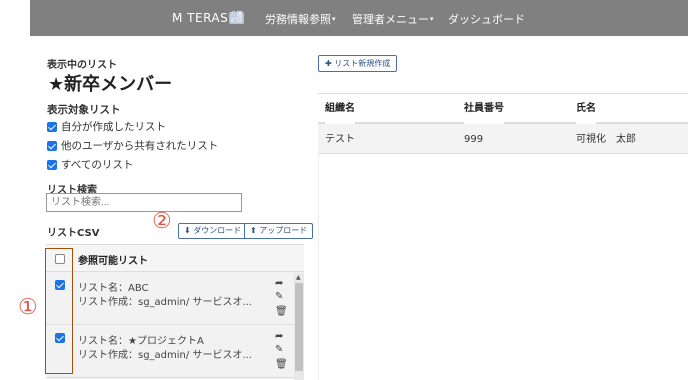 Image resolution: width=688 pixels, height=380 pixels. Describe the element at coordinates (97, 165) in the screenshot. I see `filter-label: すべてのリスト` at that location.